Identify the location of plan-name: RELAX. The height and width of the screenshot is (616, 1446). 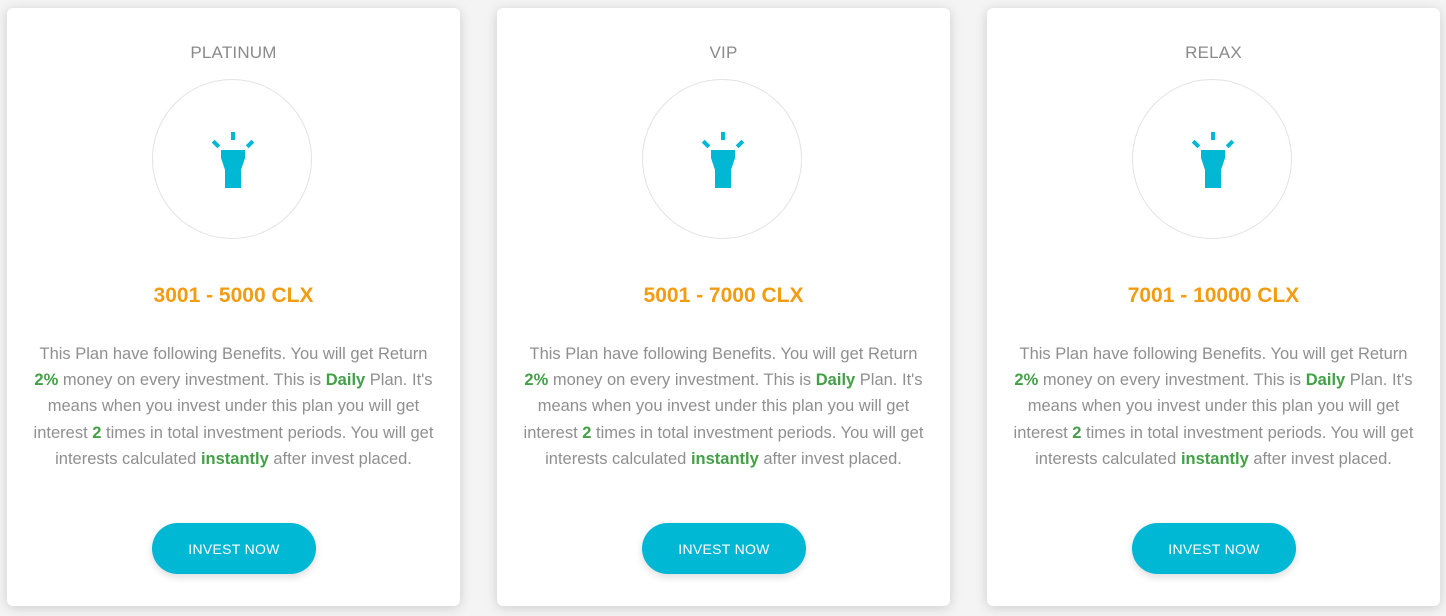
(1213, 52).